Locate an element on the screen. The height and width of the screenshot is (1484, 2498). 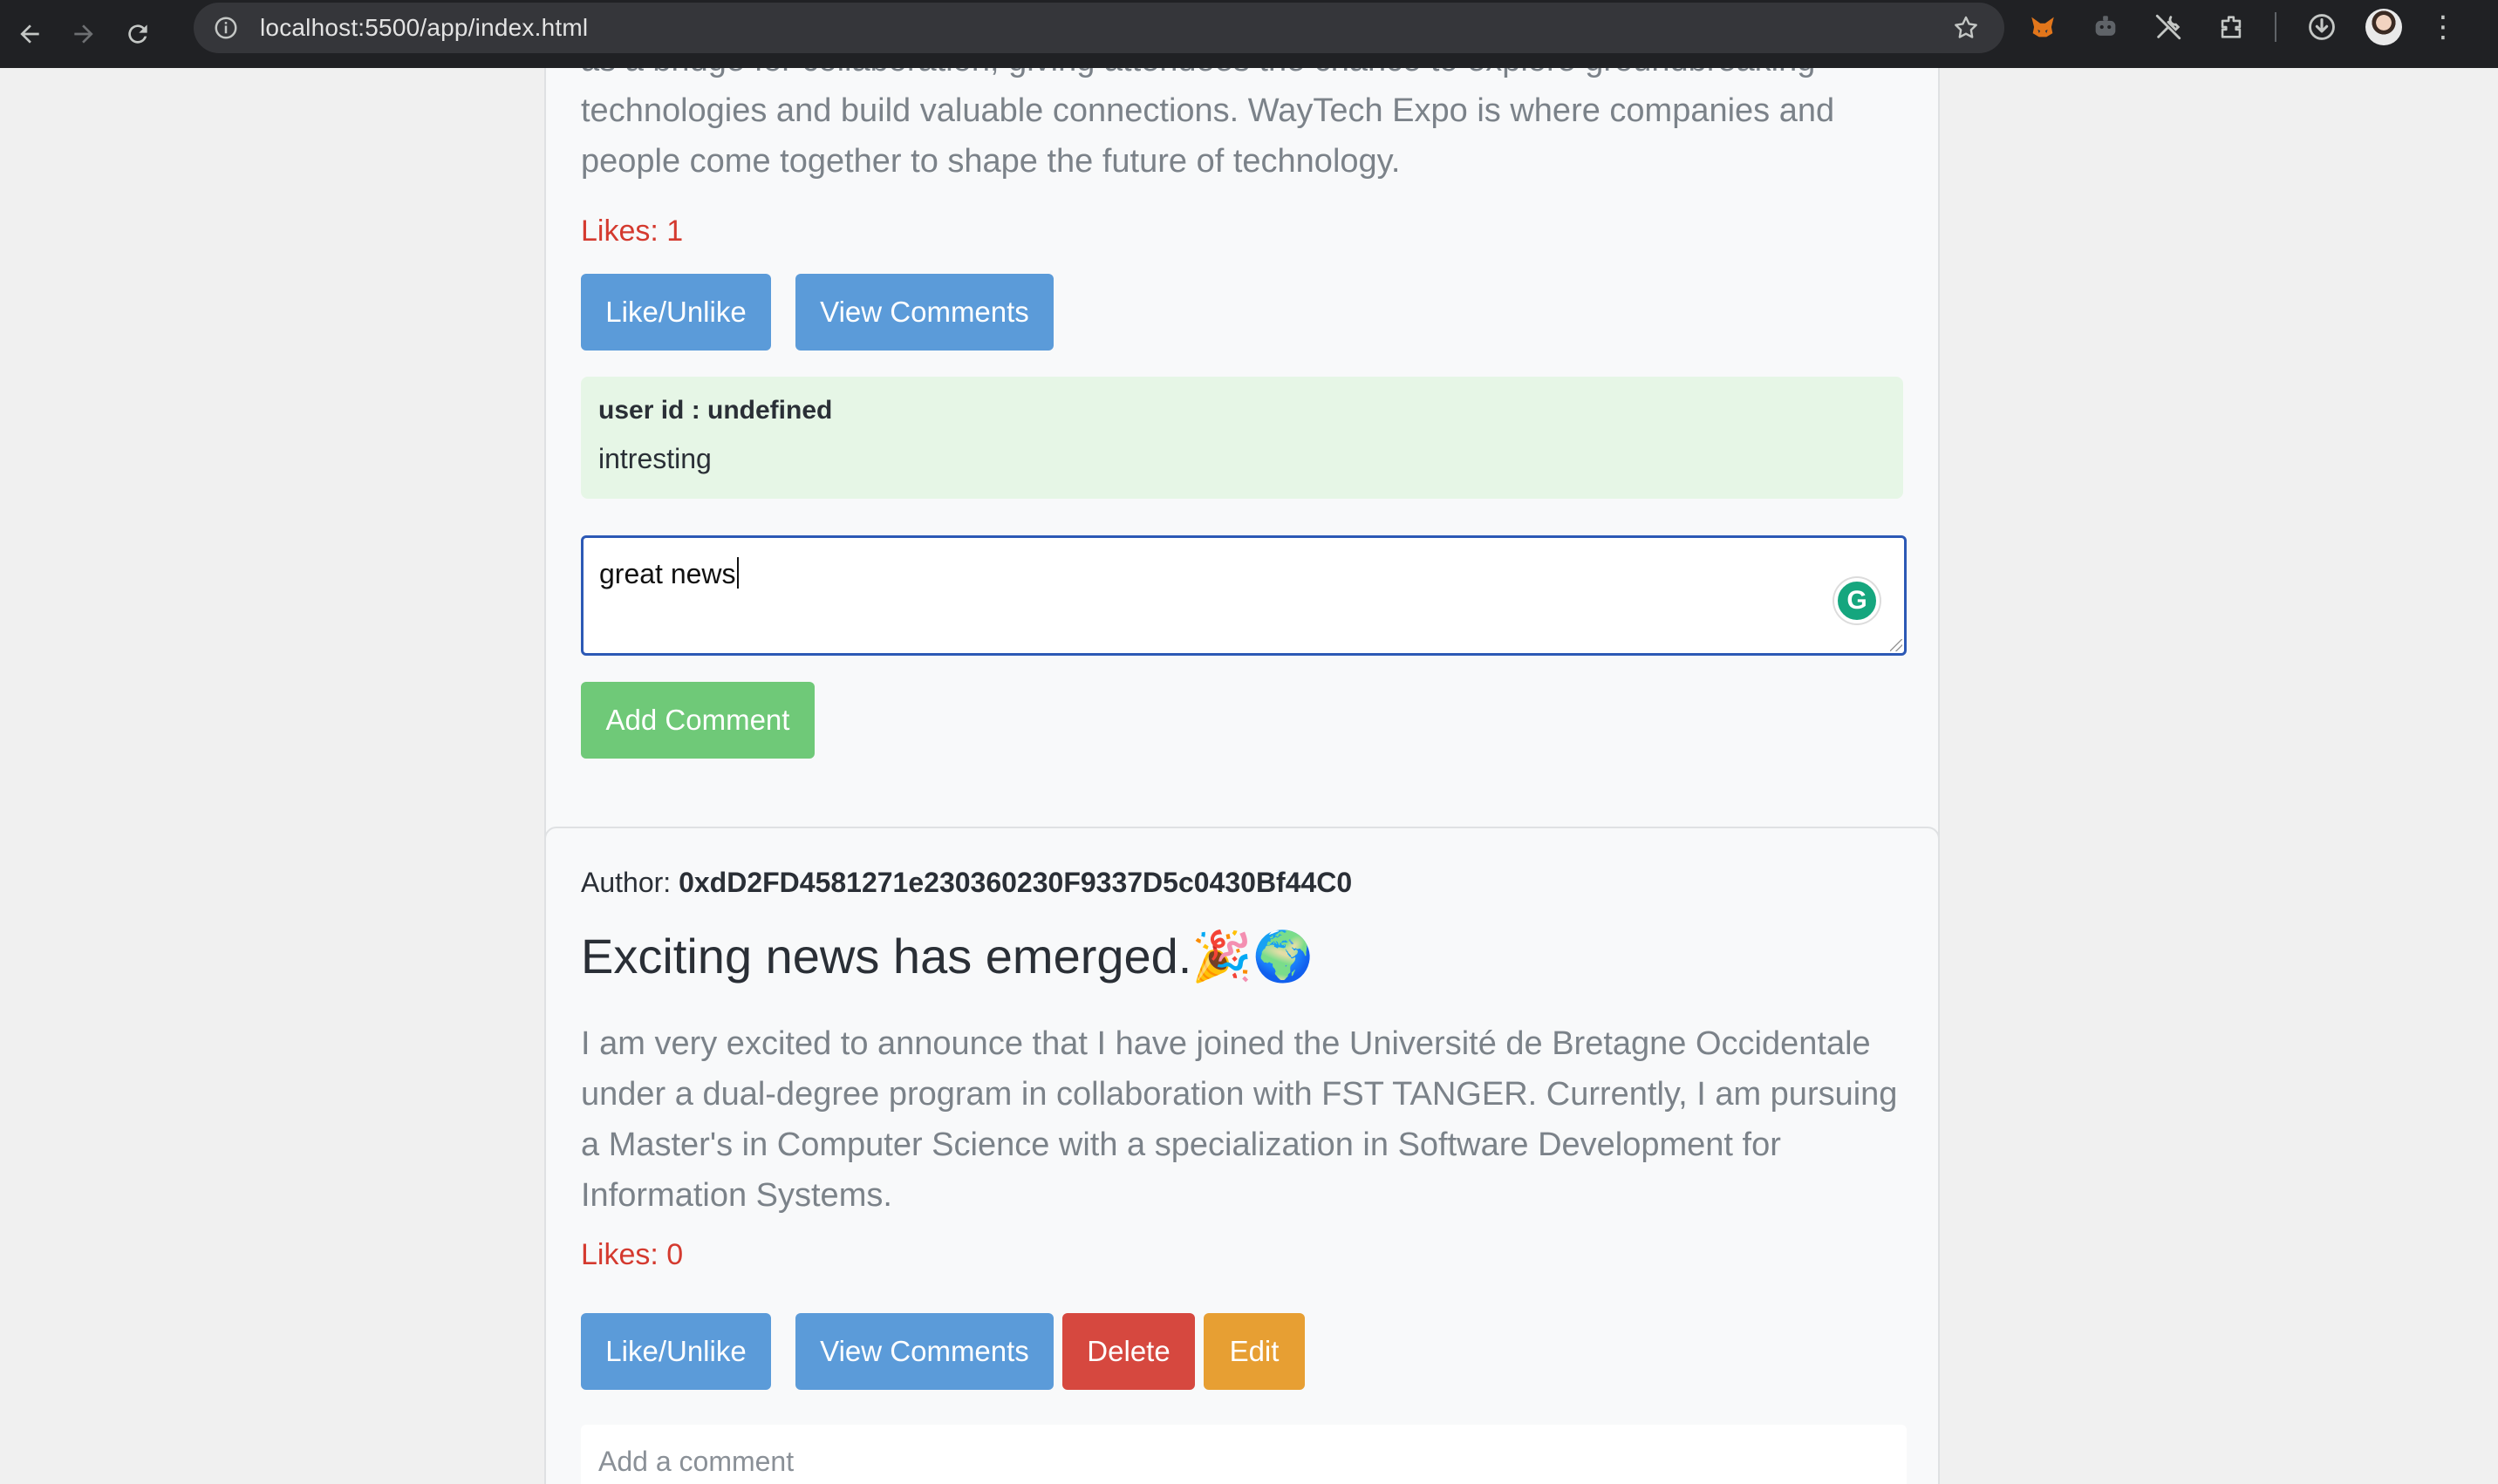
back-button is located at coordinates (29, 34).